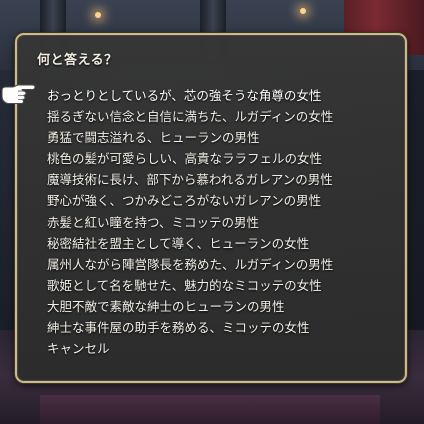 The height and width of the screenshot is (424, 424). I want to click on choice-item: 紳士な事件屋の助手を務める、ミコッテの女性, so click(190, 327).